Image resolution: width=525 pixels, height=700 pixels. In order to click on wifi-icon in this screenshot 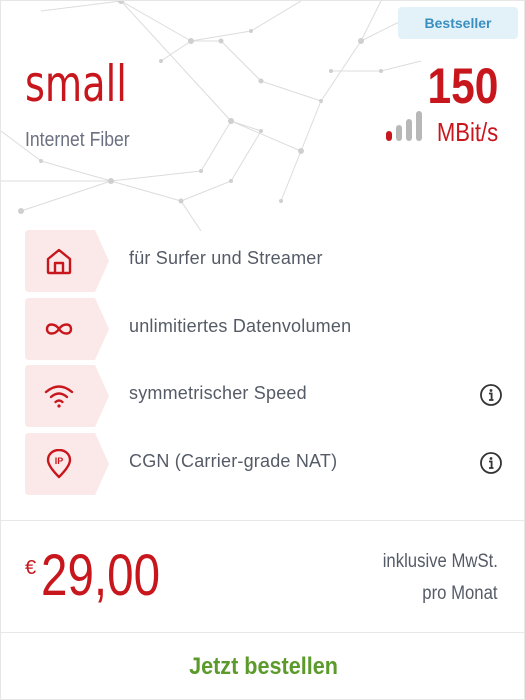, I will do `click(59, 396)`.